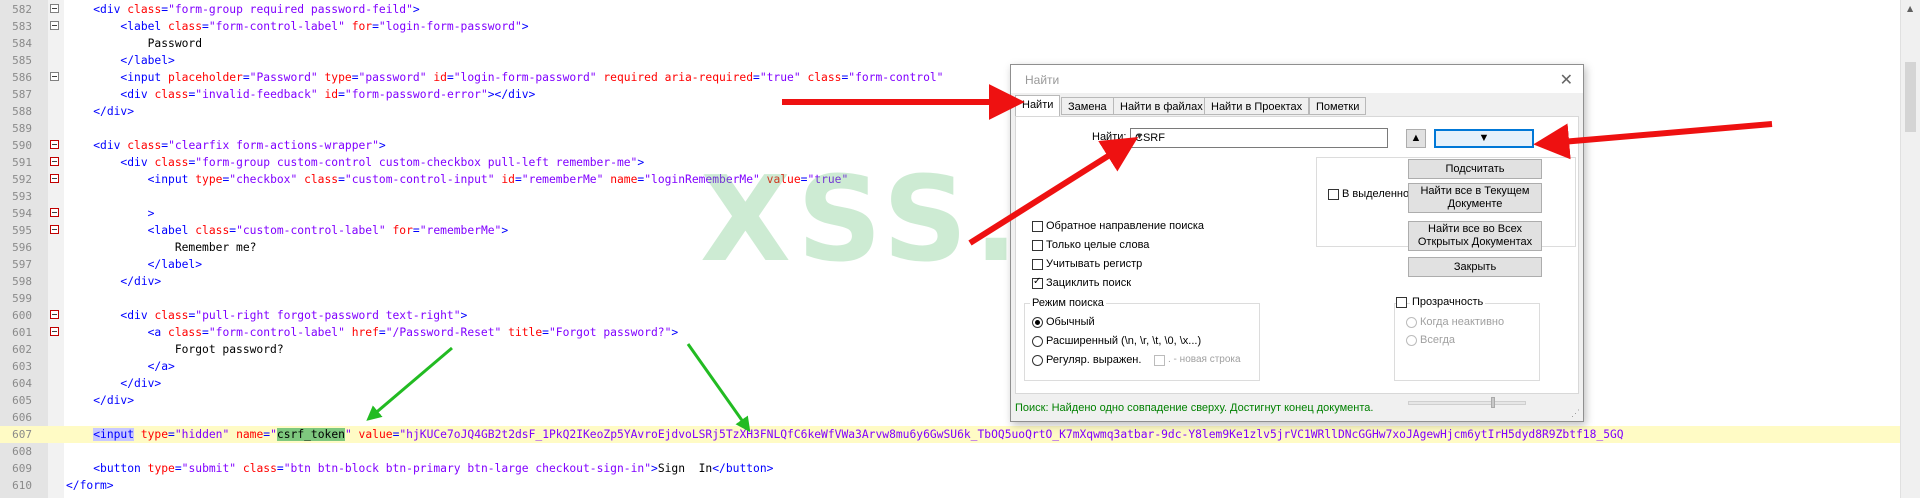 The height and width of the screenshot is (498, 1920). What do you see at coordinates (161, 366) in the screenshot?
I see `code-token: </a>` at bounding box center [161, 366].